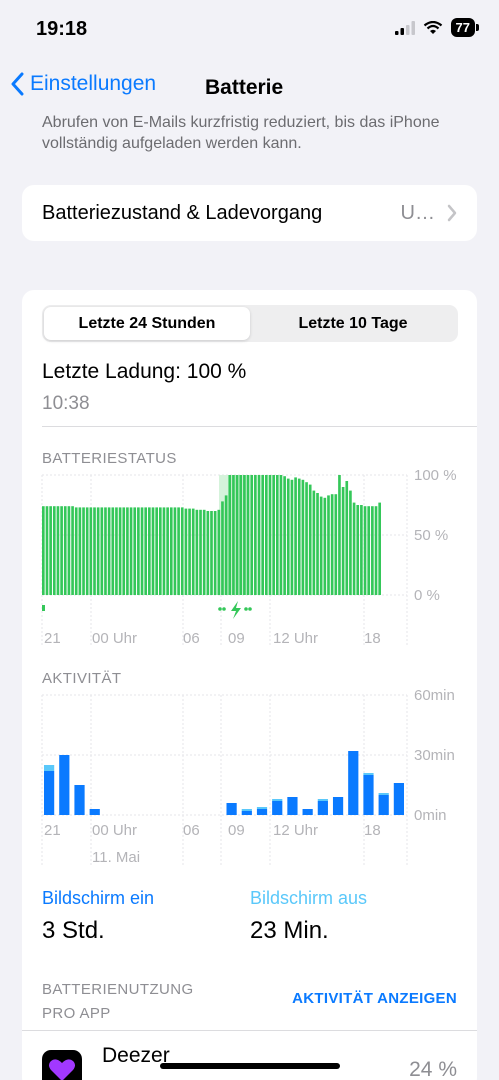  I want to click on screen-off-label: Bildschirm aus, so click(309, 898).